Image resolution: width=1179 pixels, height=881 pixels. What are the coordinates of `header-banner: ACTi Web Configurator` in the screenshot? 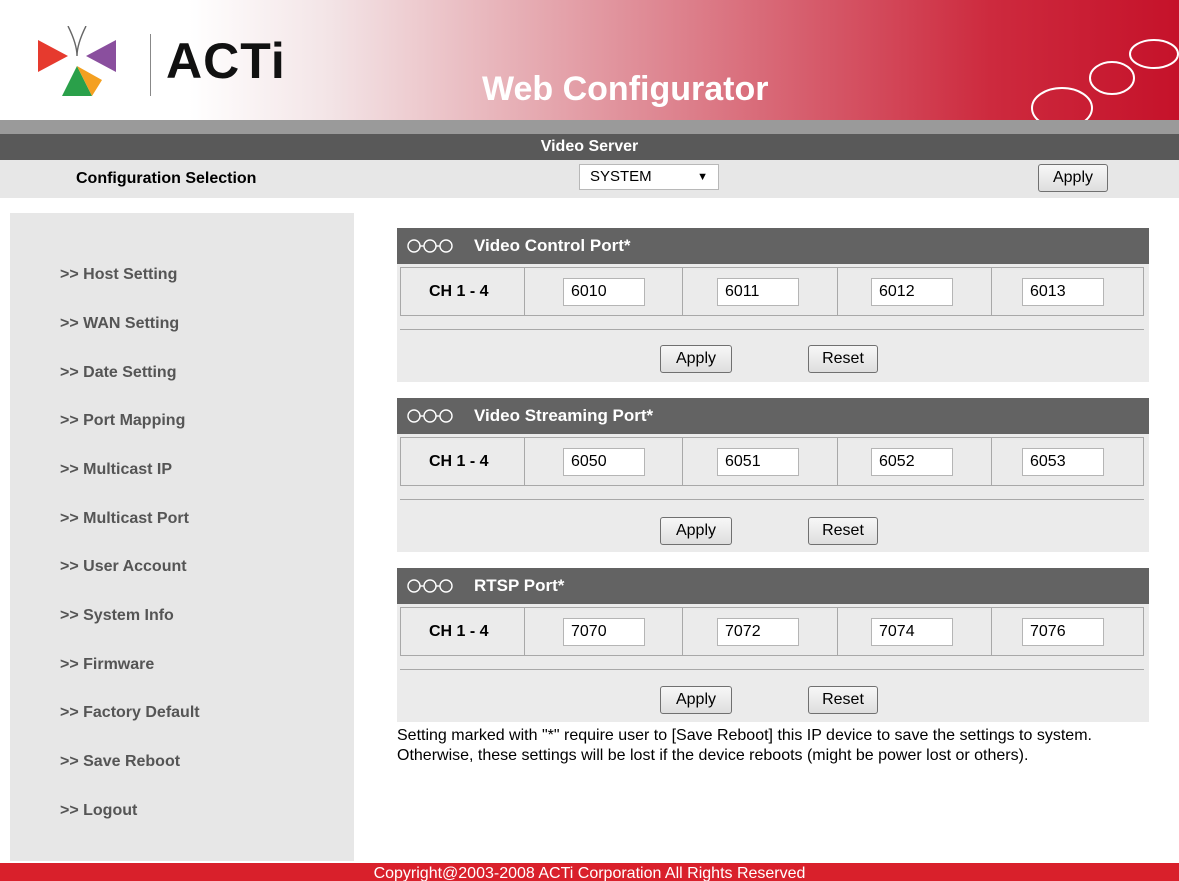 It's located at (589, 64).